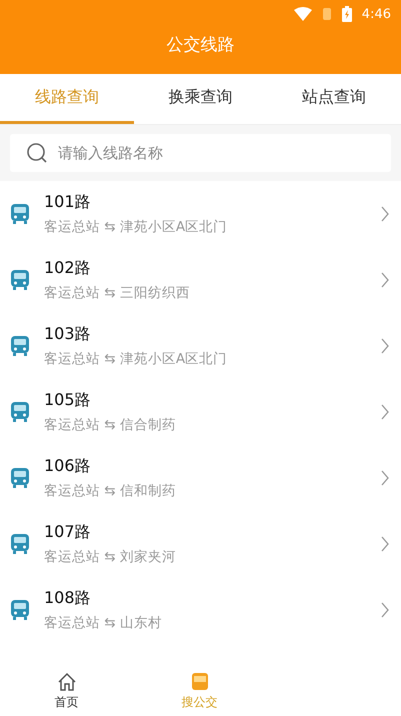  What do you see at coordinates (200, 214) in the screenshot?
I see `route-item: 101路 客运总站 ⇆ 津苑小区A区北门` at bounding box center [200, 214].